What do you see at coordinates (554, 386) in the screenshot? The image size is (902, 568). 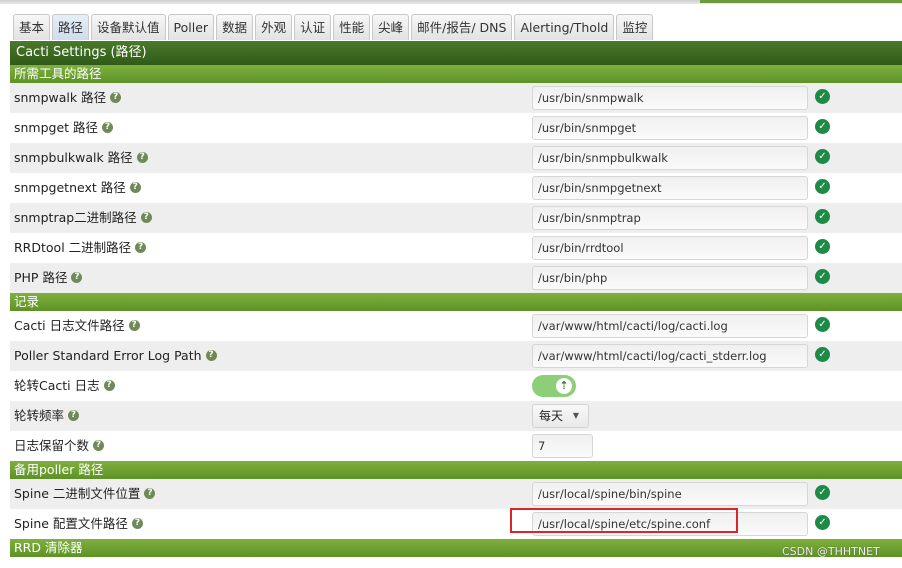 I see `log-rotate-toggle: ⇡` at bounding box center [554, 386].